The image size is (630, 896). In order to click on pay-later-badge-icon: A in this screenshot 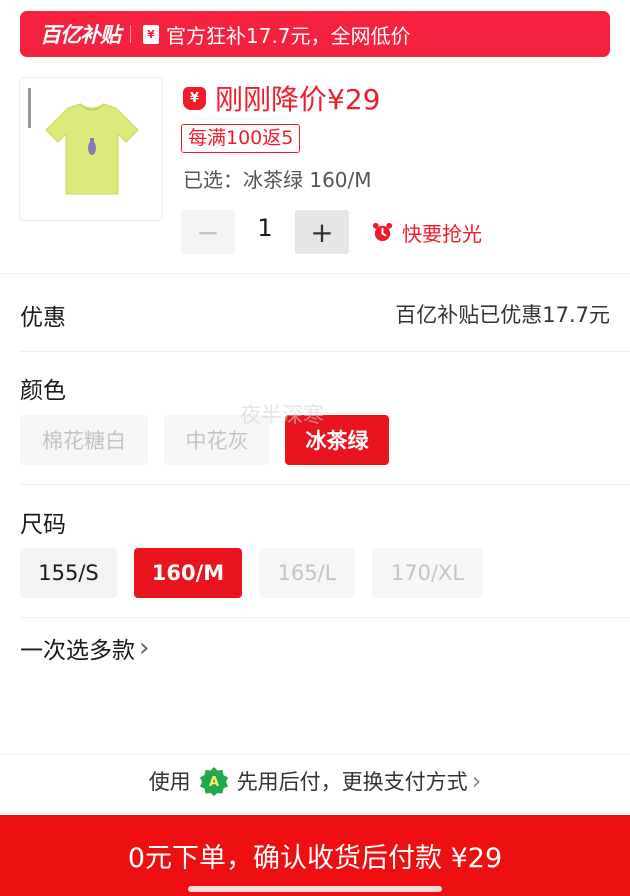, I will do `click(213, 781)`.